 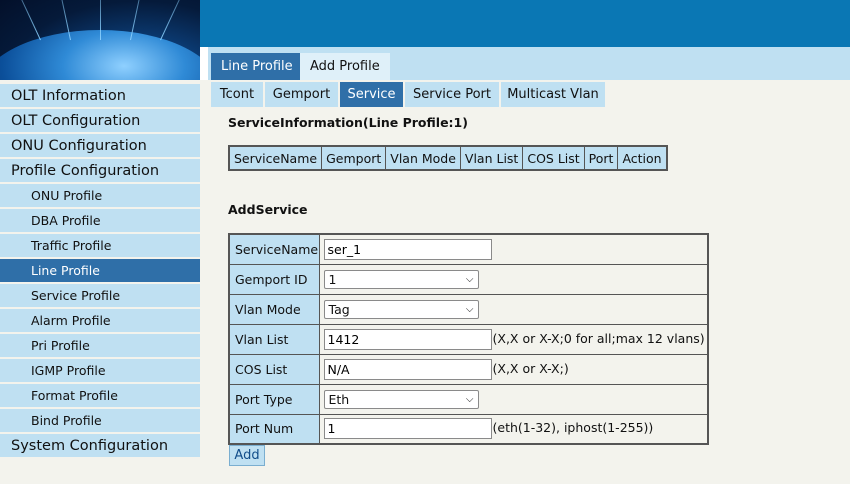 What do you see at coordinates (100, 245) in the screenshot?
I see `nav-item-traffic-profile: Traffic Profile` at bounding box center [100, 245].